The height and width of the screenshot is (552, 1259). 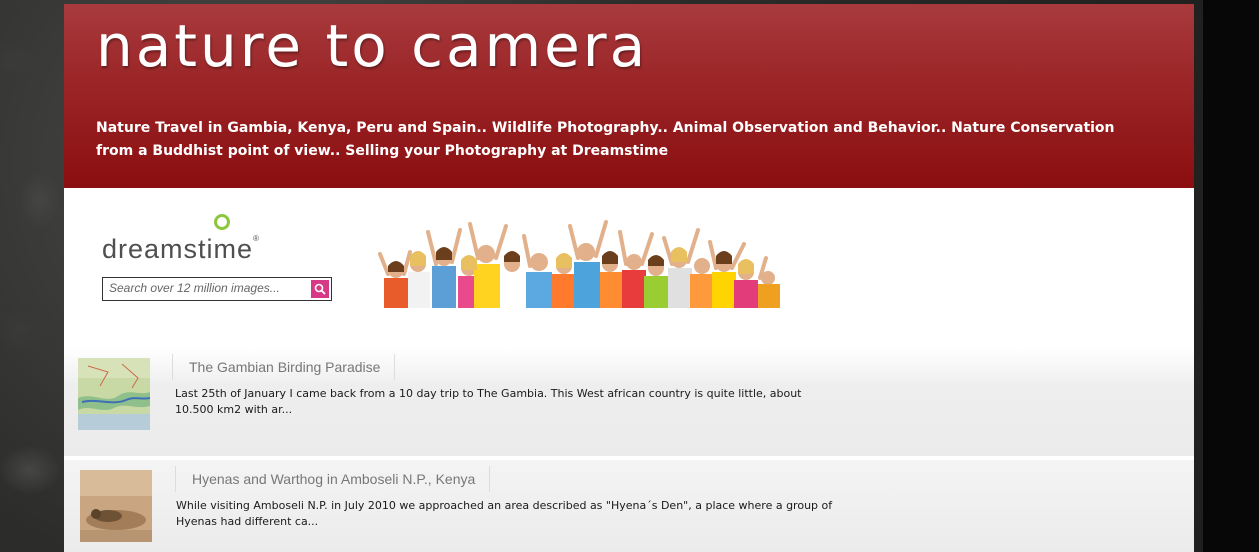 I want to click on right-edge-strip, so click(x=1231, y=276).